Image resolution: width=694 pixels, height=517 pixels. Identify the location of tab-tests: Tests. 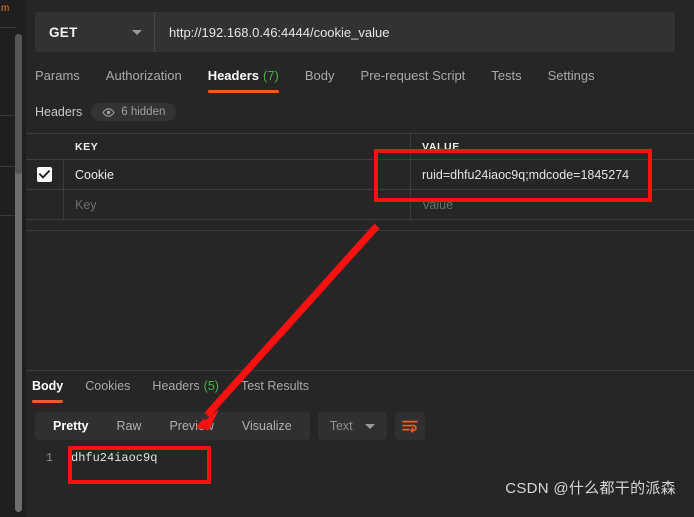
(506, 79).